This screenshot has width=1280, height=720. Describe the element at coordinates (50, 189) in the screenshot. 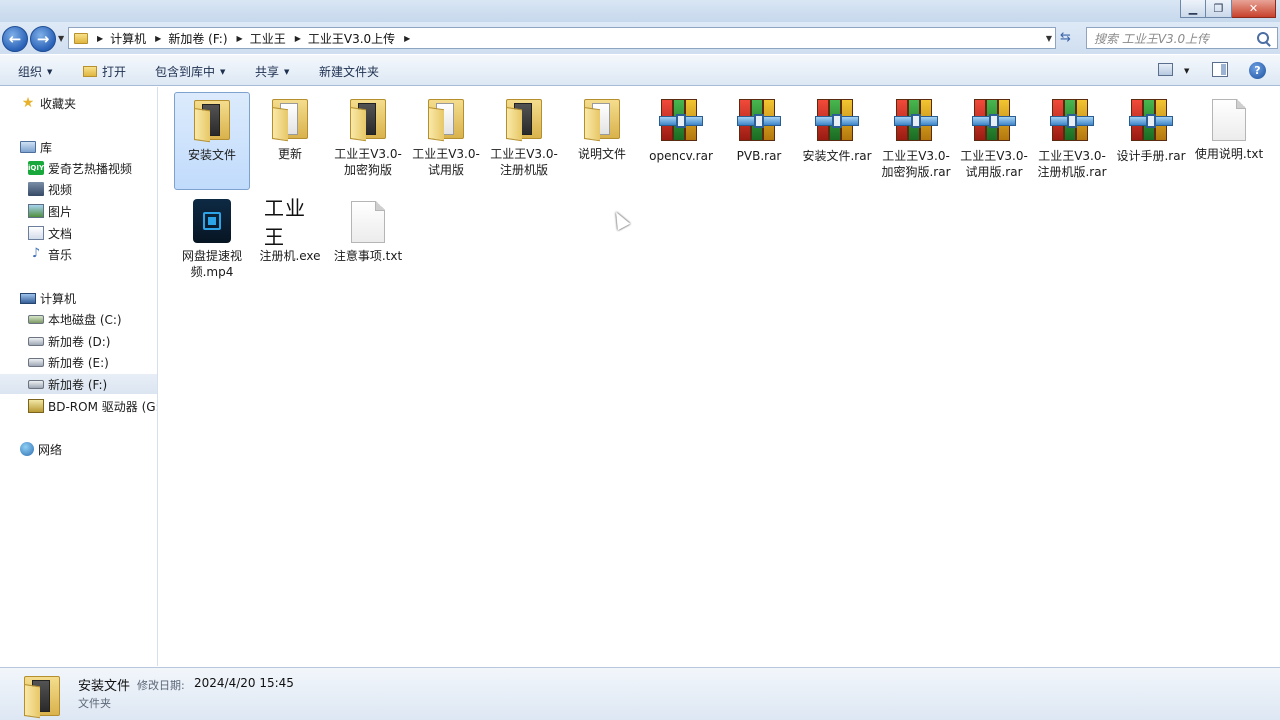

I see `nav-videos: 视频` at that location.